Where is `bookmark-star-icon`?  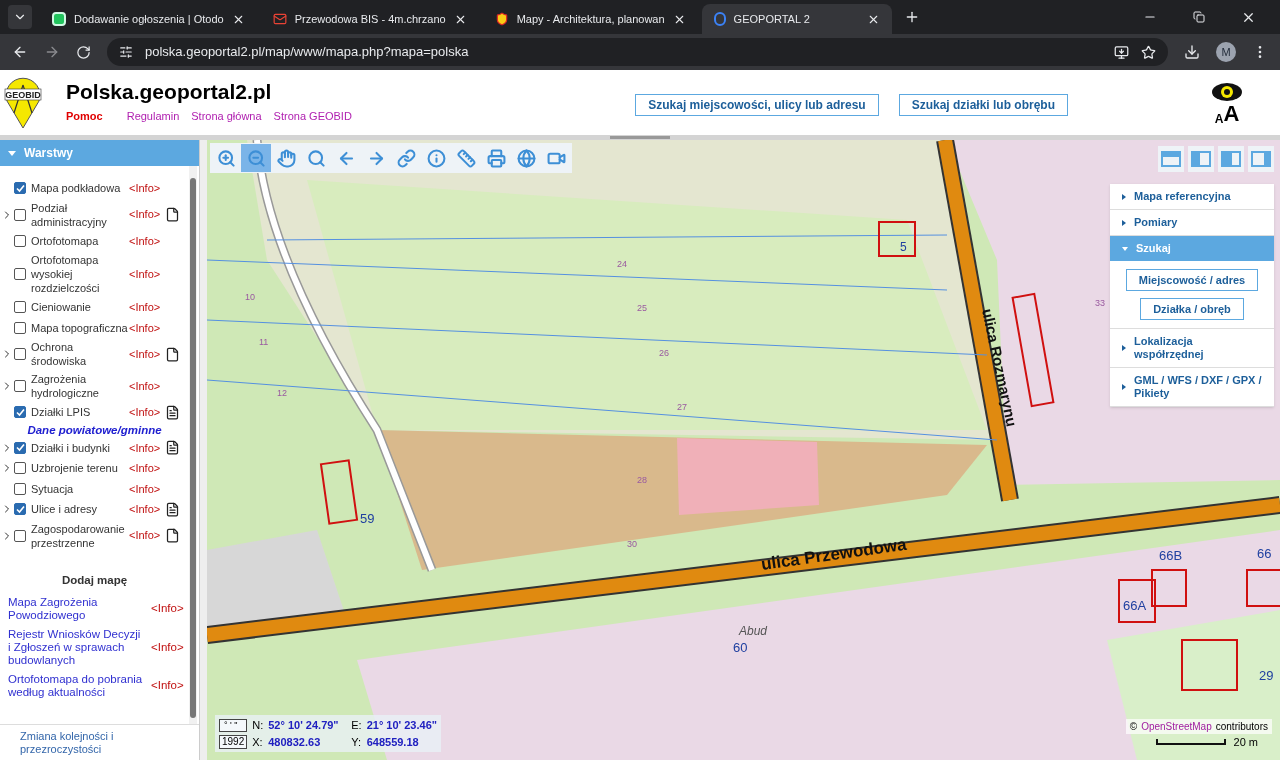 bookmark-star-icon is located at coordinates (1148, 52).